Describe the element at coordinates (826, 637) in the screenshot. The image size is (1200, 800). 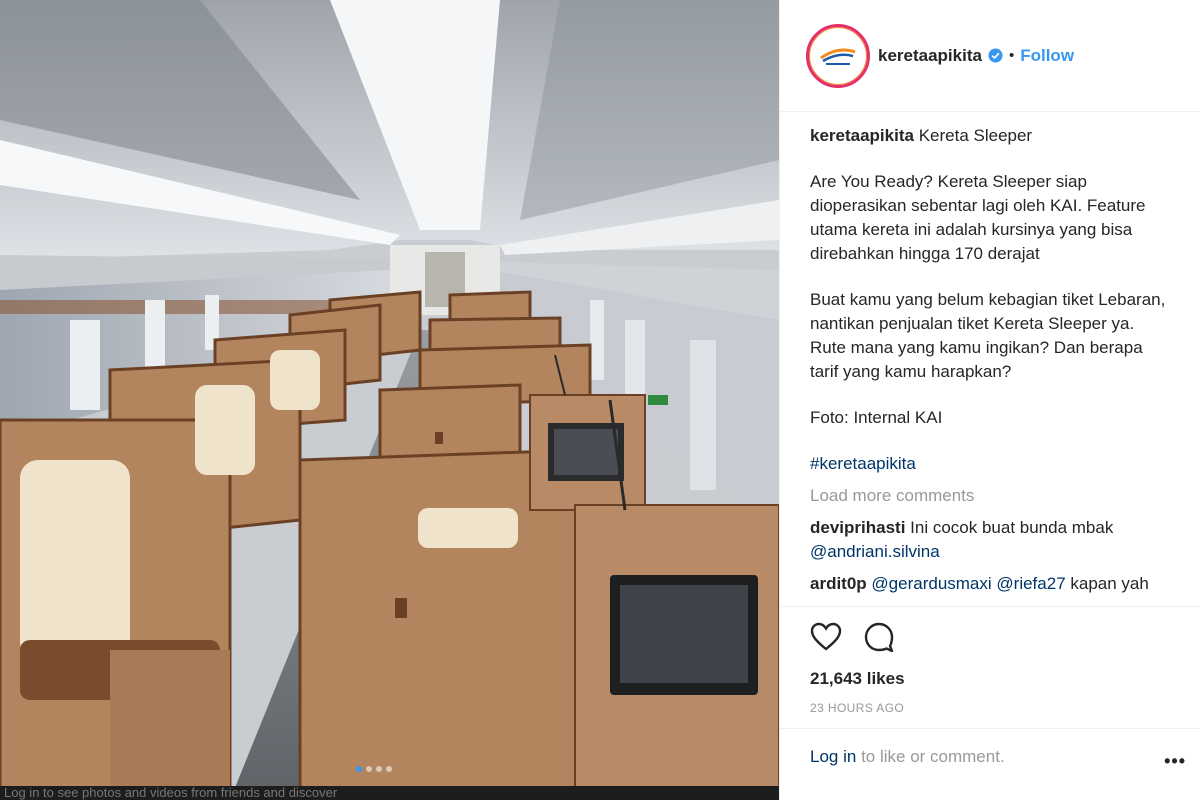
I see `heart-icon` at that location.